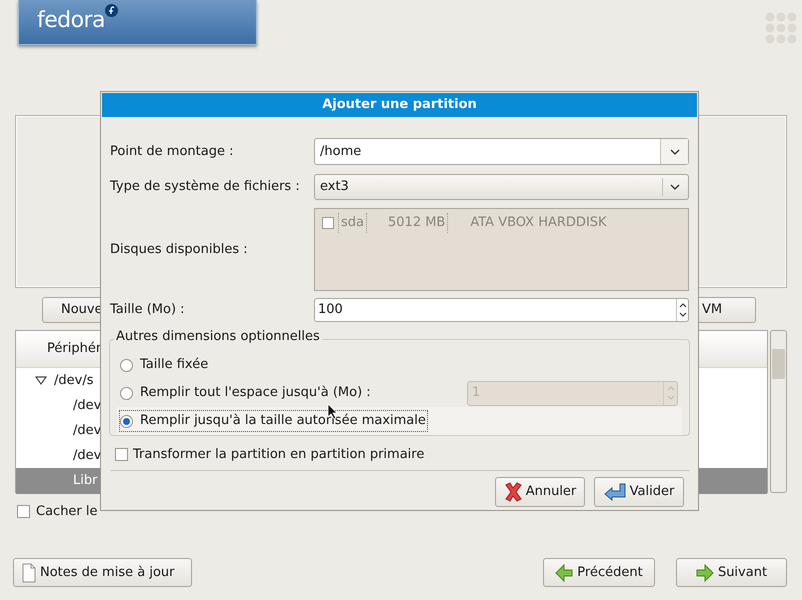  What do you see at coordinates (179, 249) in the screenshot?
I see `field-label: Disques disponibles :` at bounding box center [179, 249].